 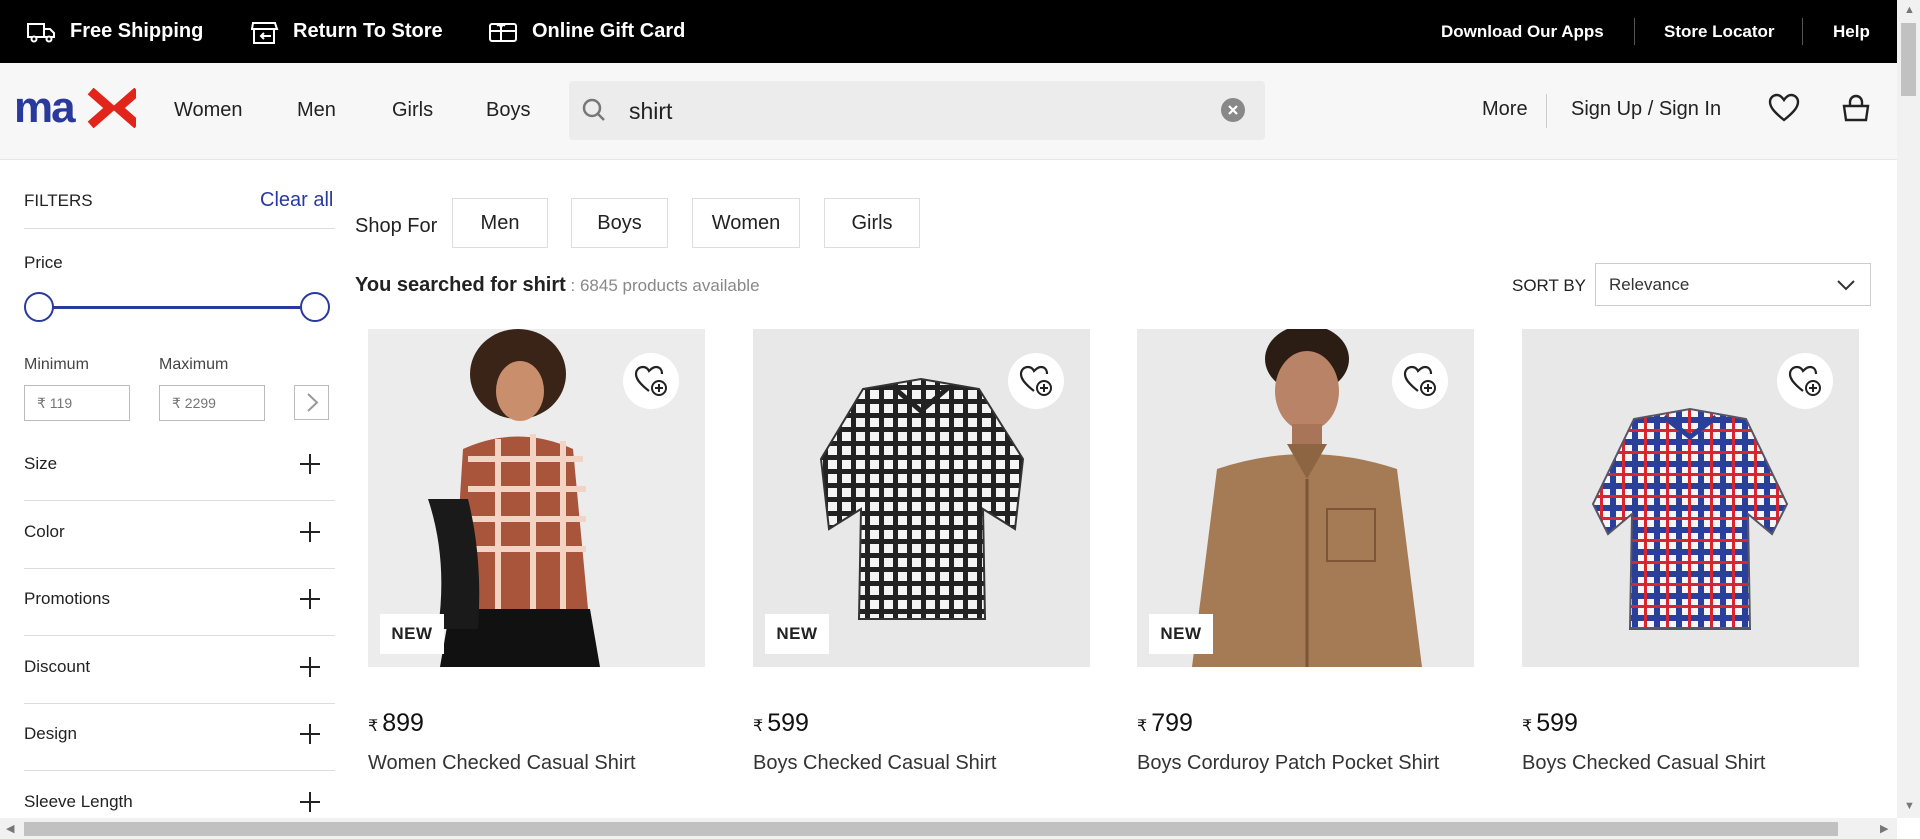 What do you see at coordinates (931, 829) in the screenshot?
I see `horizontal-scroll-thumb` at bounding box center [931, 829].